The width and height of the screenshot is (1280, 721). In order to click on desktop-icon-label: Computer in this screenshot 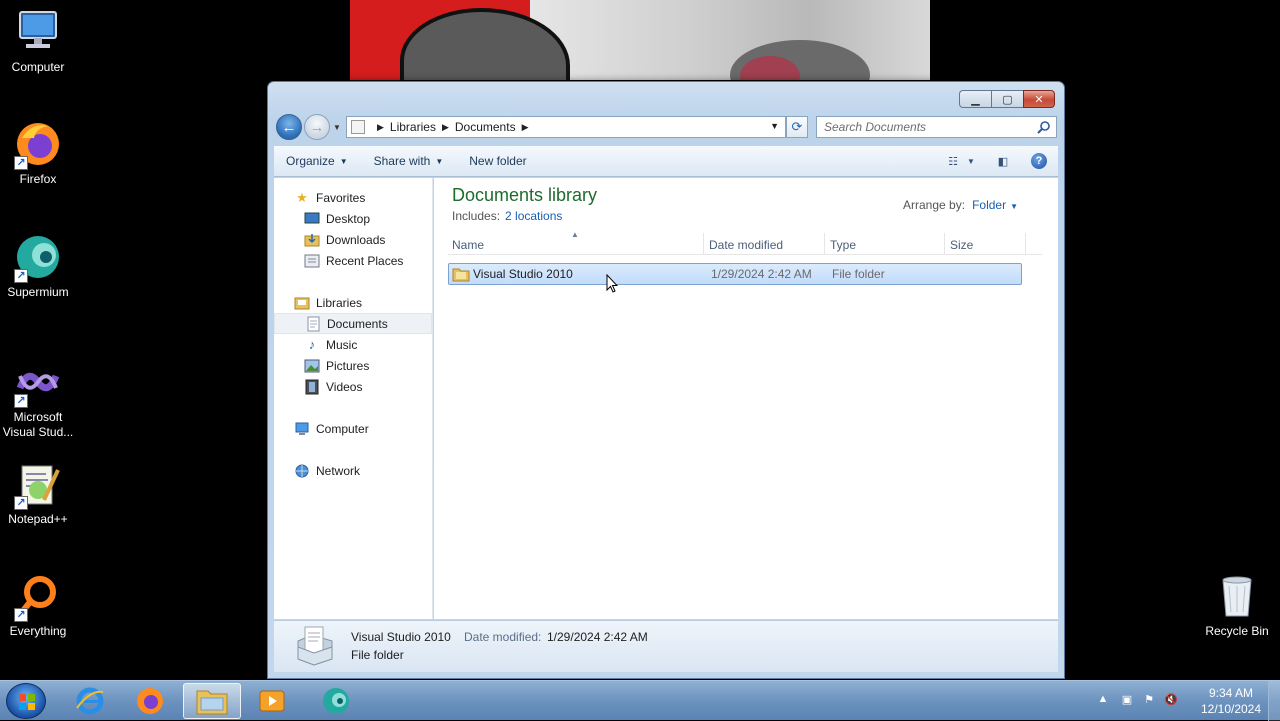, I will do `click(38, 67)`.